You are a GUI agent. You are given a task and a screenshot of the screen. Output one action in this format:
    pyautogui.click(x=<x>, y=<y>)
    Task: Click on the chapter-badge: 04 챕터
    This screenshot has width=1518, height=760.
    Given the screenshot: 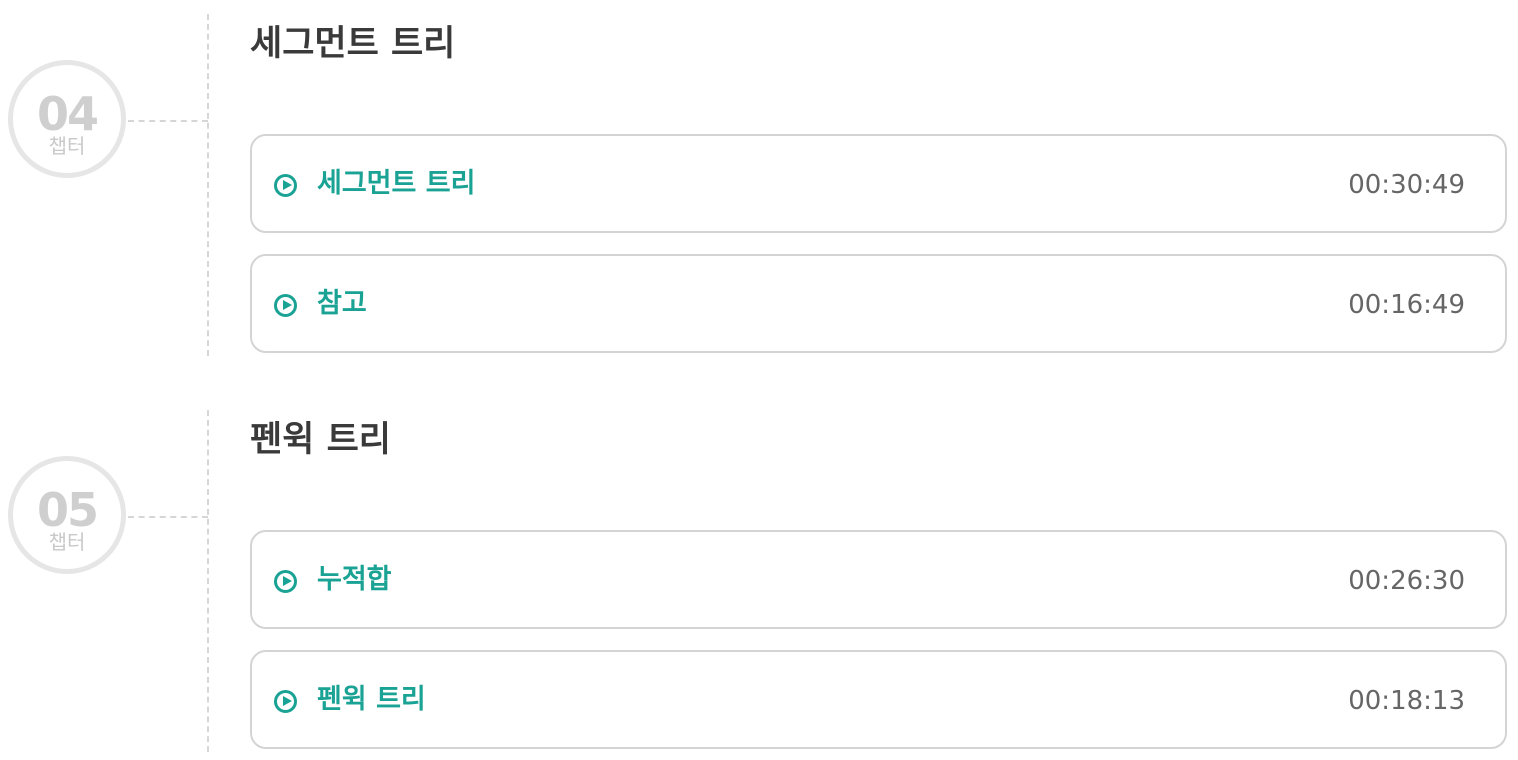 What is the action you would take?
    pyautogui.click(x=67, y=119)
    